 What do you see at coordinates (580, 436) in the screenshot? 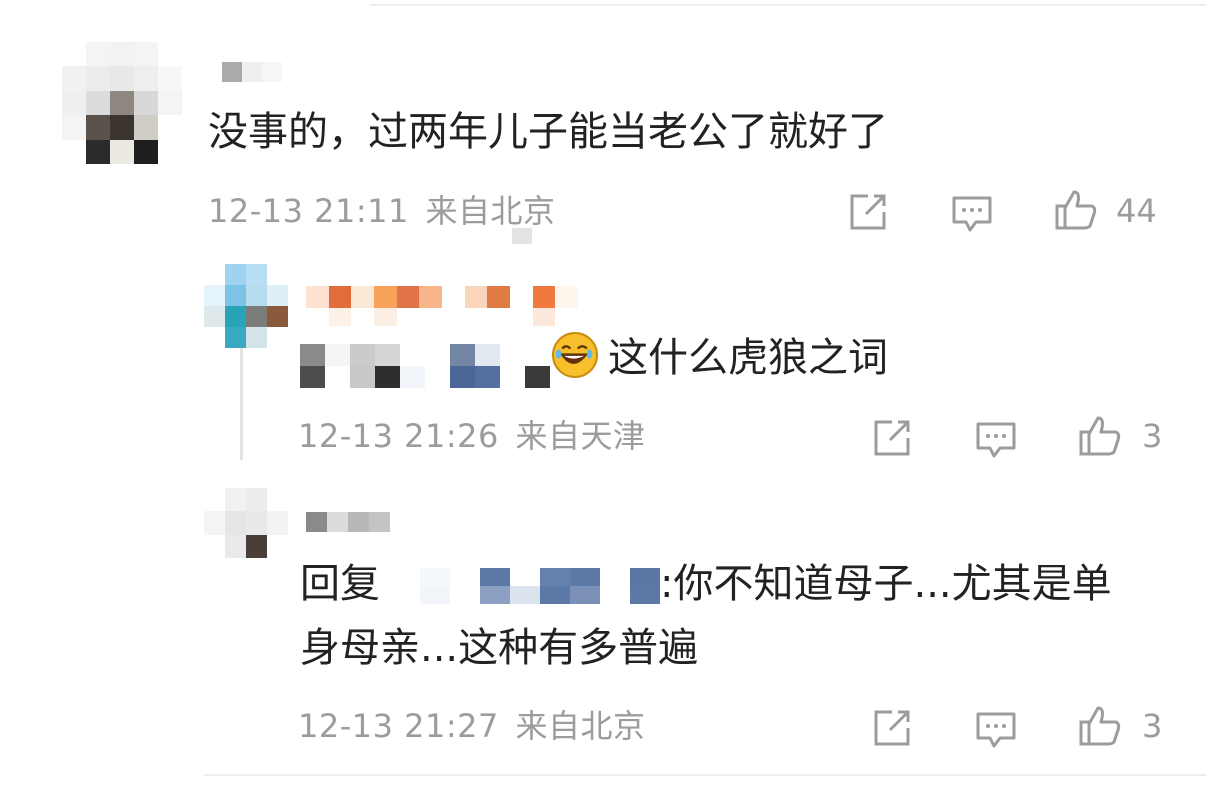
I see `location: 来自天津` at bounding box center [580, 436].